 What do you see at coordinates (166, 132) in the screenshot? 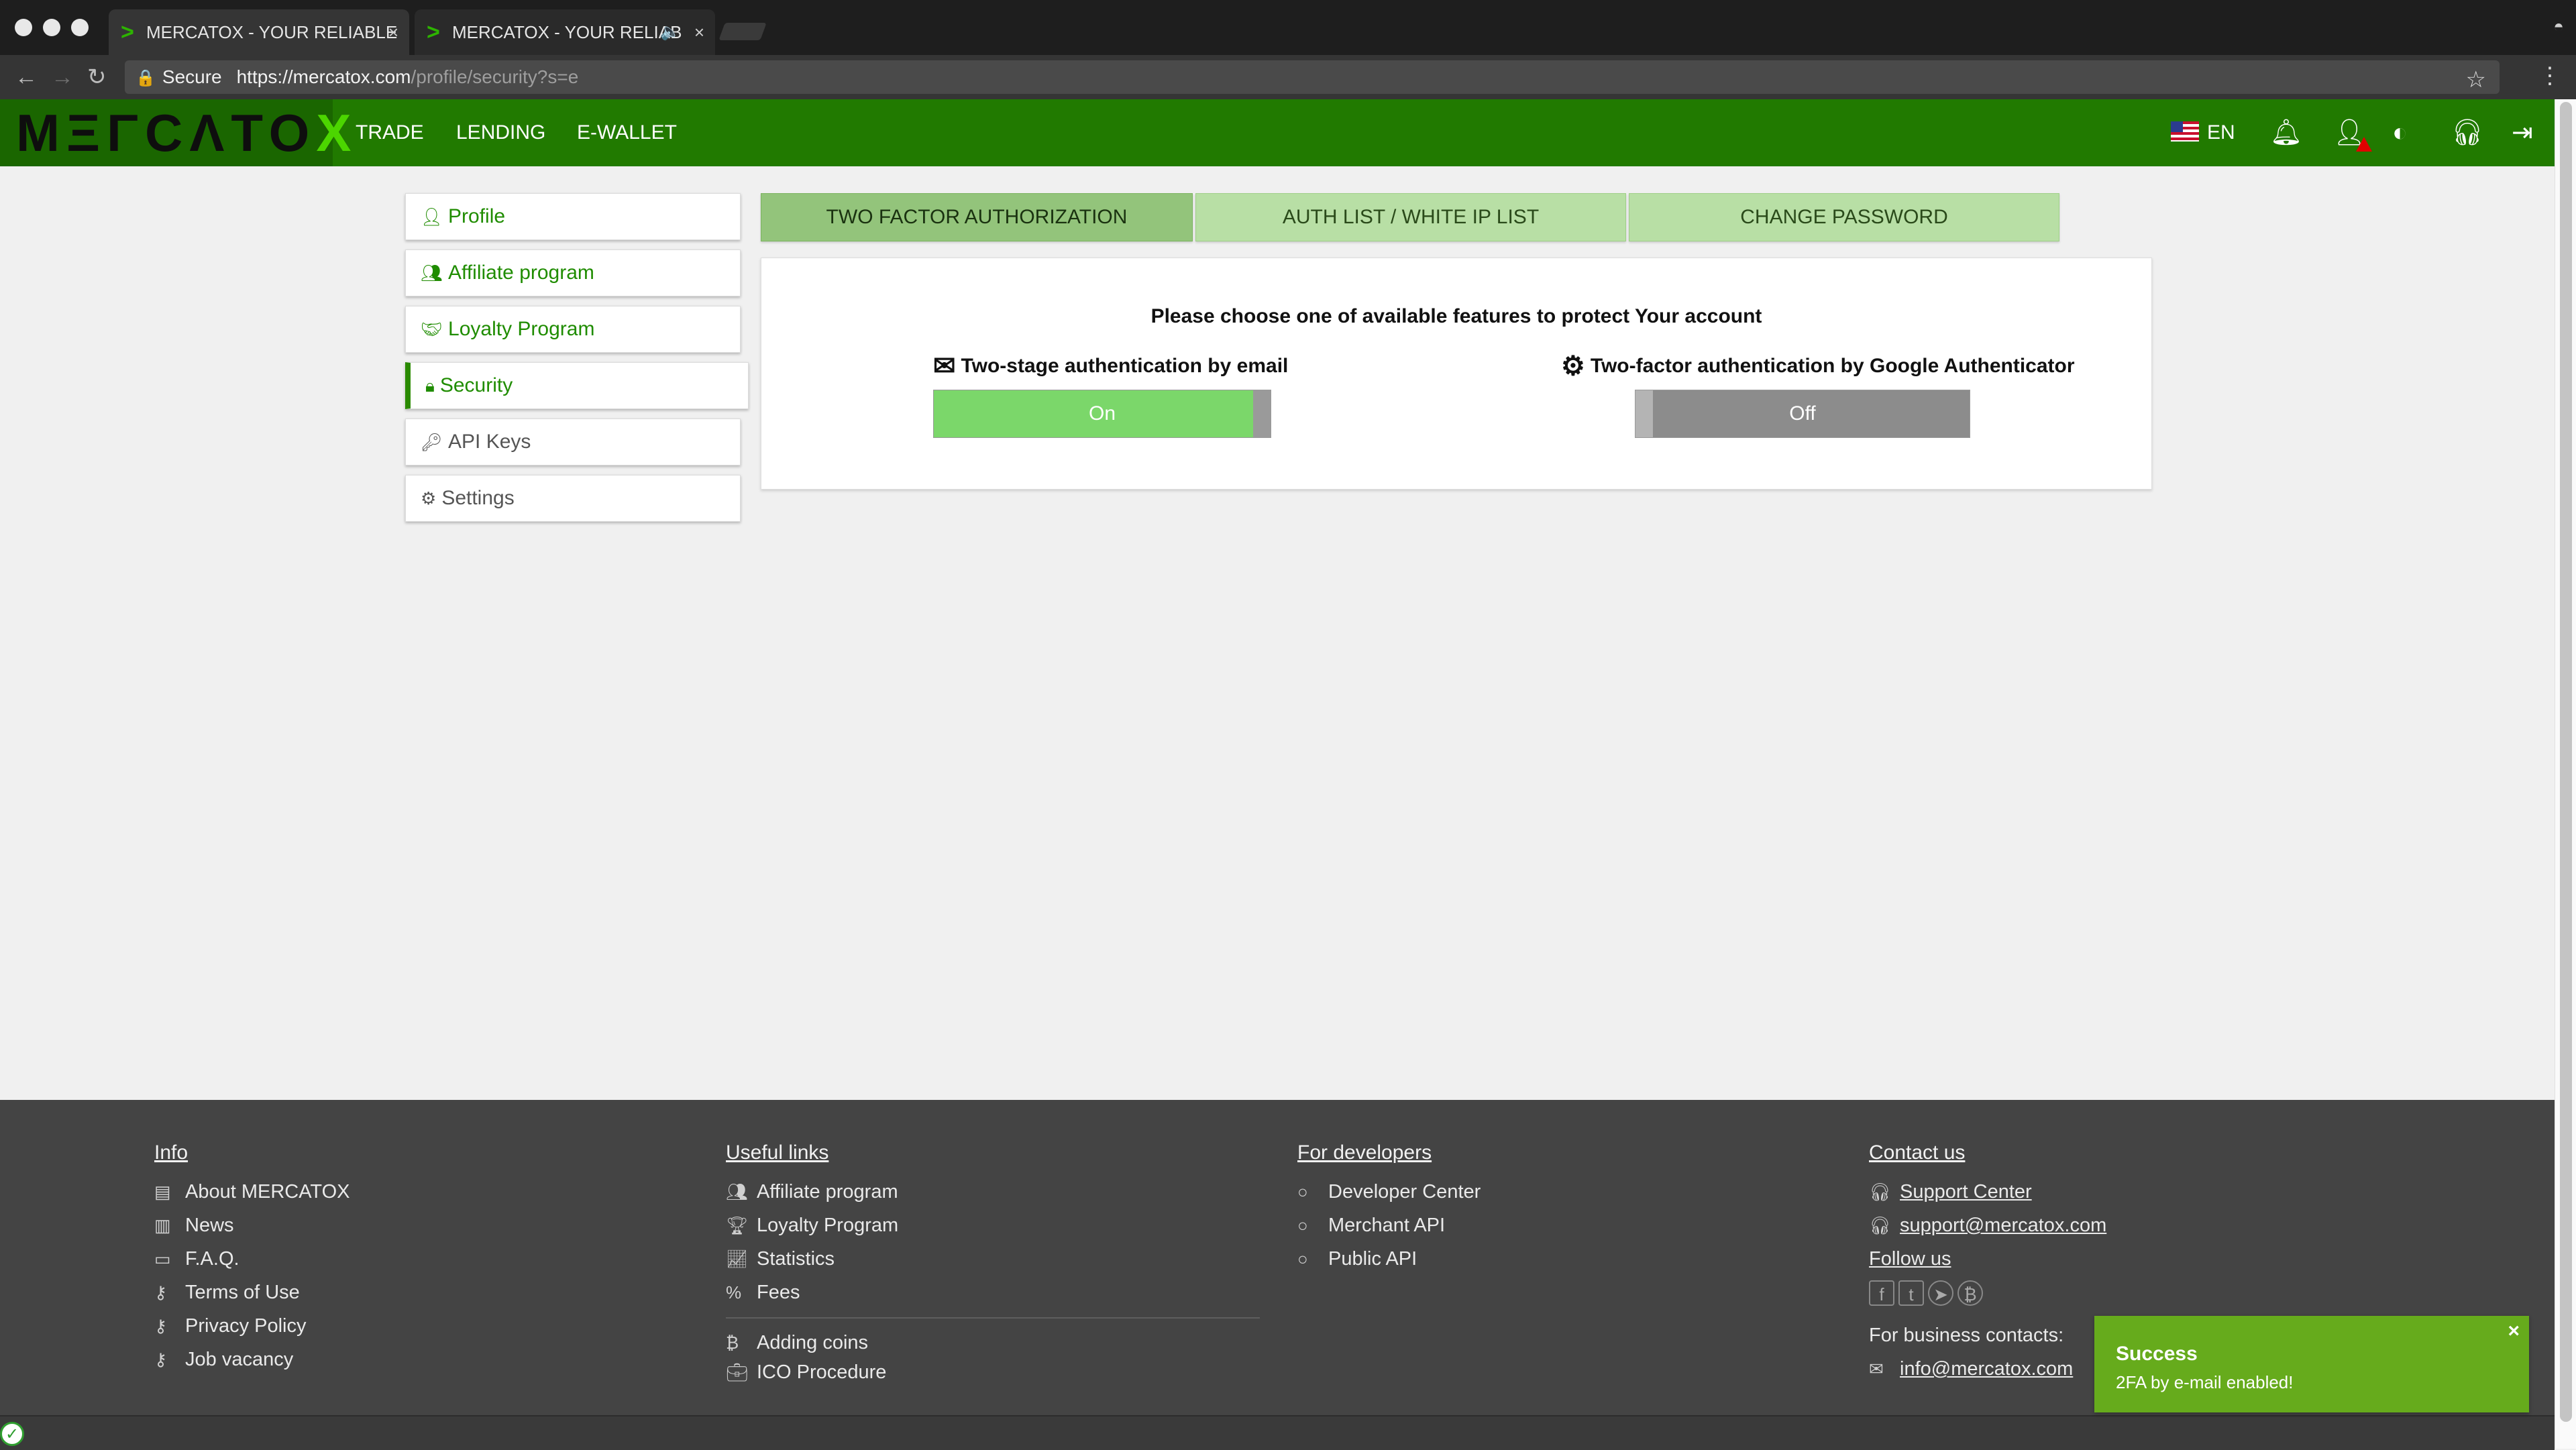
I see `logo-text: MΞΓCΛTO` at bounding box center [166, 132].